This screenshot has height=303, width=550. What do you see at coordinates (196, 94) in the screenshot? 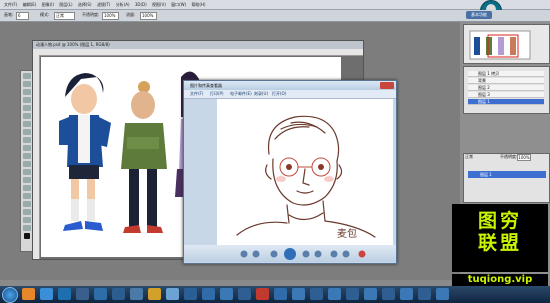
I see `viewer-menu-file: 文件(F)` at bounding box center [196, 94].